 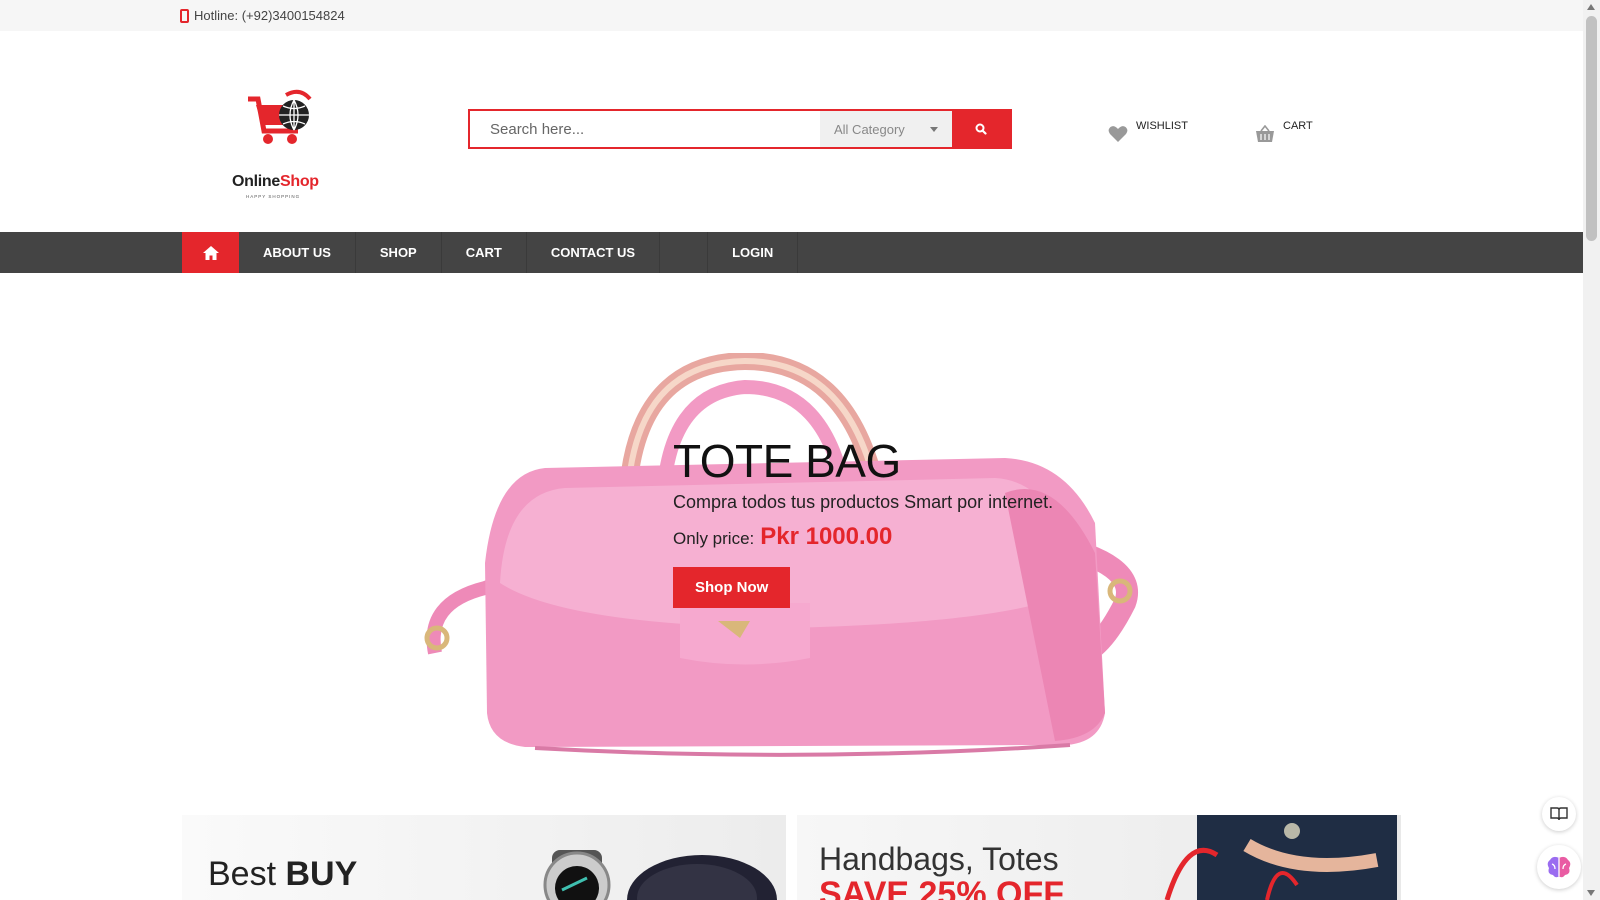 I want to click on search-bar: All Category, so click(x=740, y=129).